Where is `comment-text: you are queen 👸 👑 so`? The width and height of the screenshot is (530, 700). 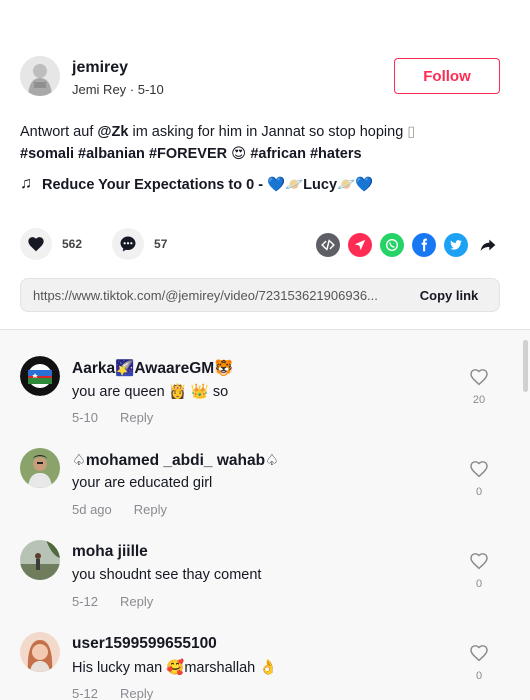
comment-text: you are queen 👸 👑 so is located at coordinates (150, 392).